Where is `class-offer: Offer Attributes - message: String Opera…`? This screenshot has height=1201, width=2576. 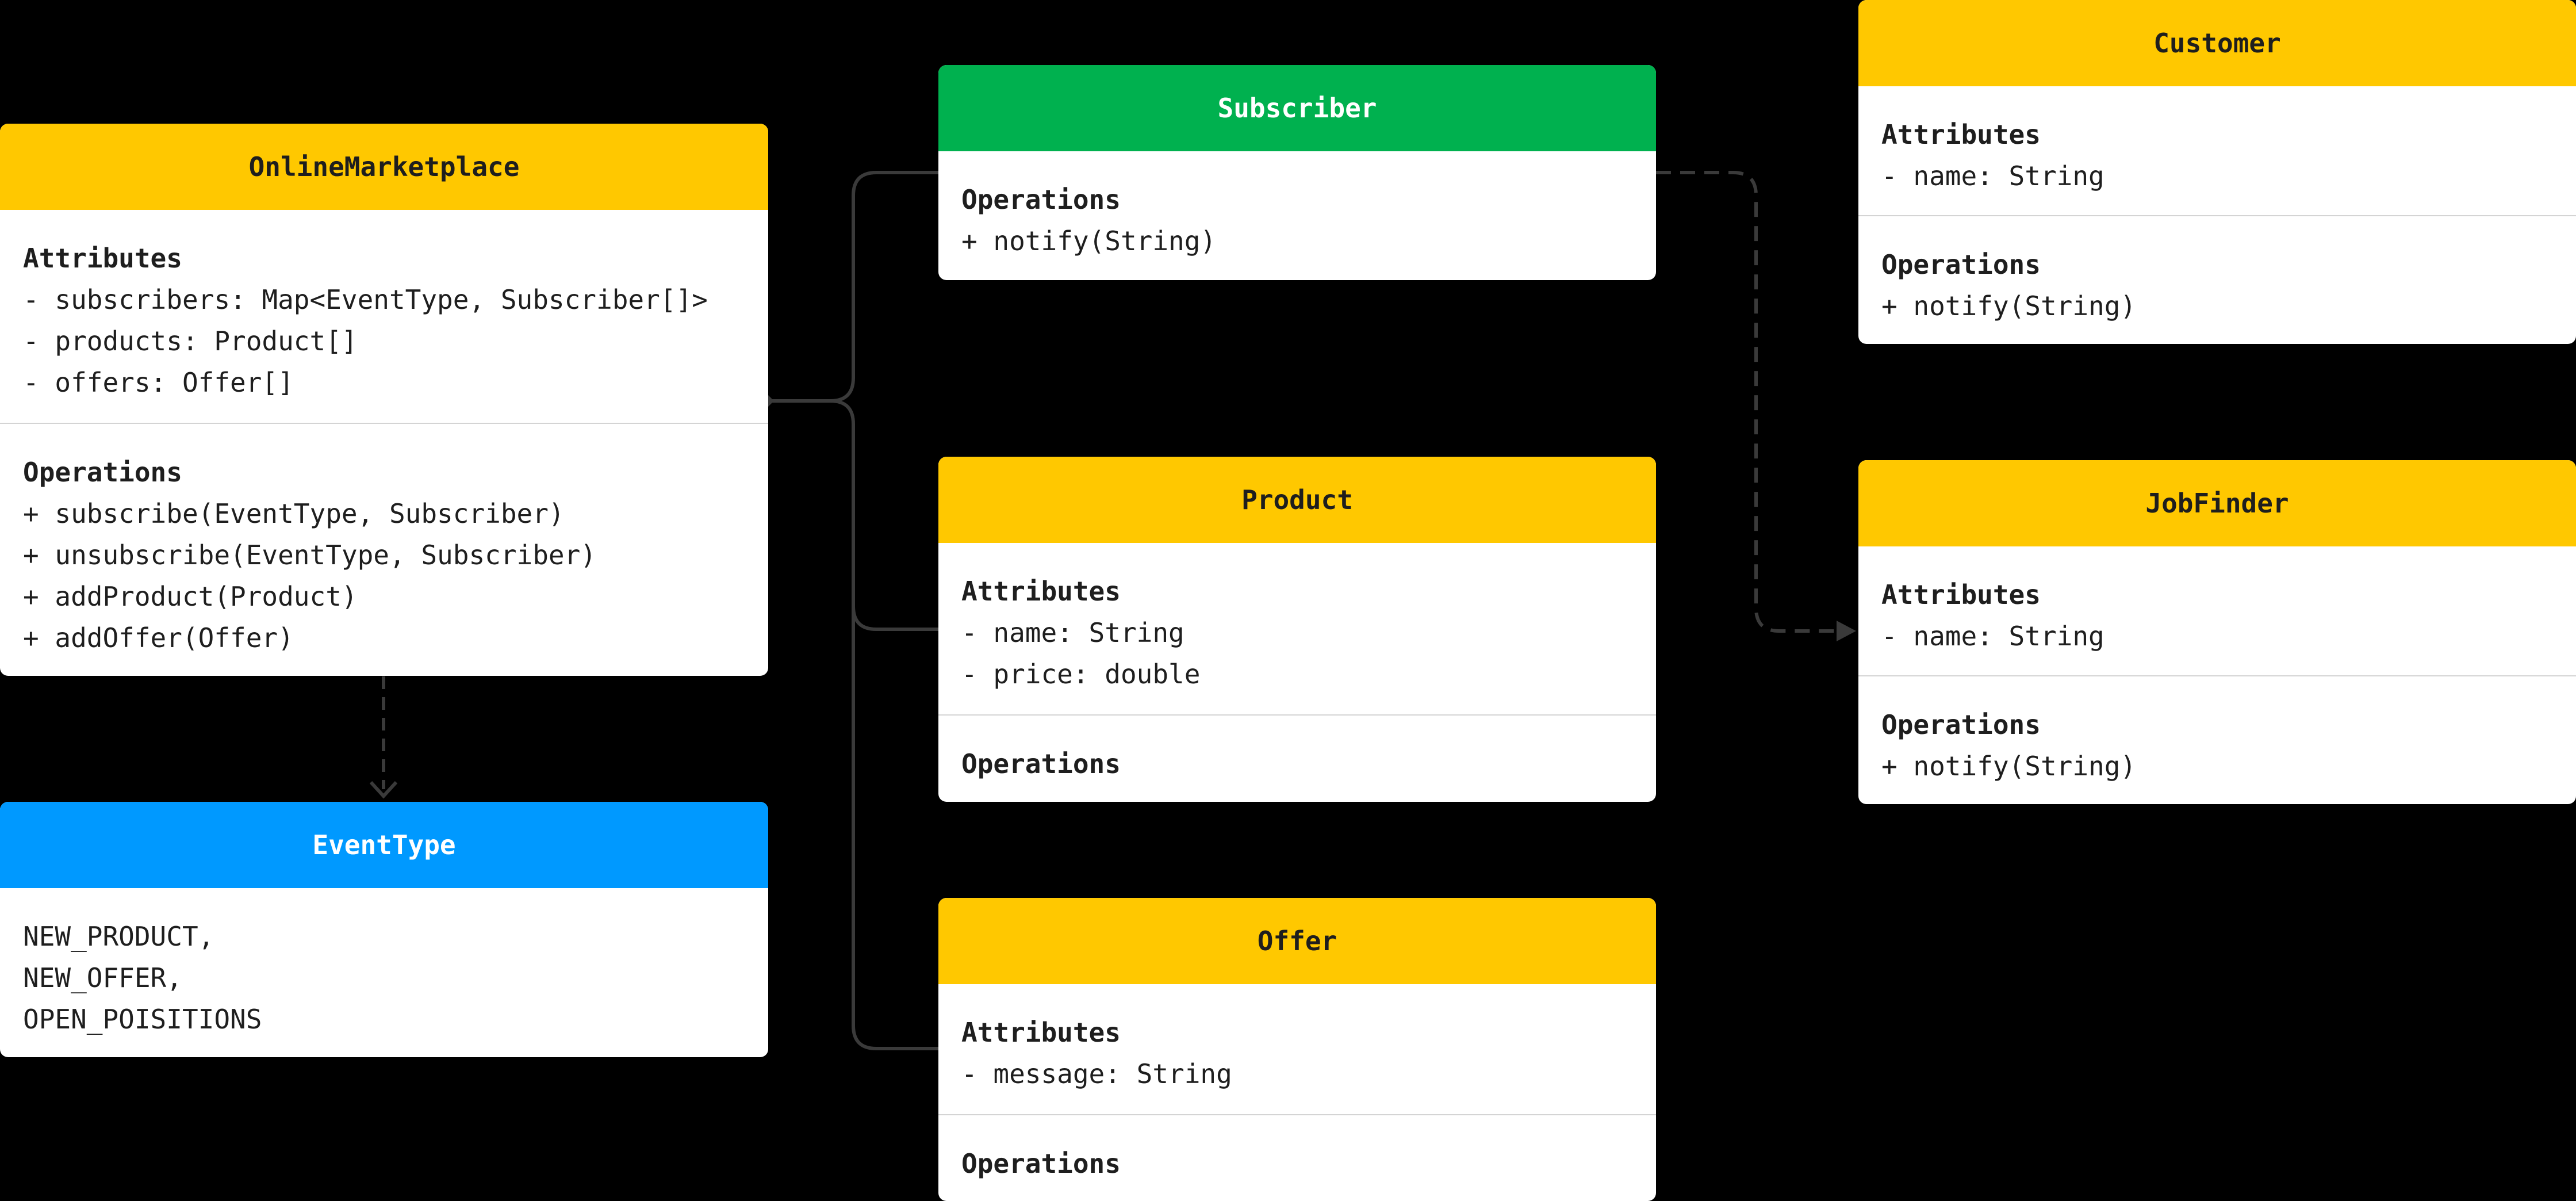
class-offer: Offer Attributes - message: String Opera… is located at coordinates (1297, 1050).